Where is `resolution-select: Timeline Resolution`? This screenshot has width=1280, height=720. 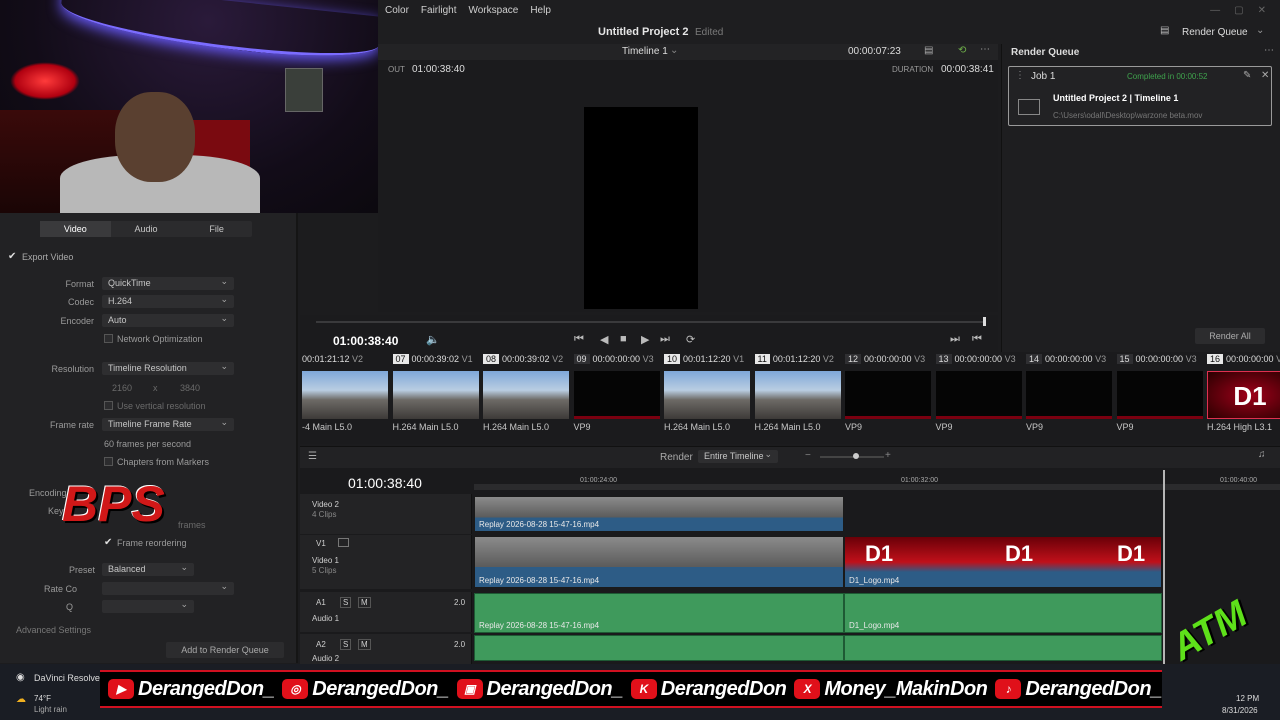
resolution-select: Timeline Resolution is located at coordinates (168, 367).